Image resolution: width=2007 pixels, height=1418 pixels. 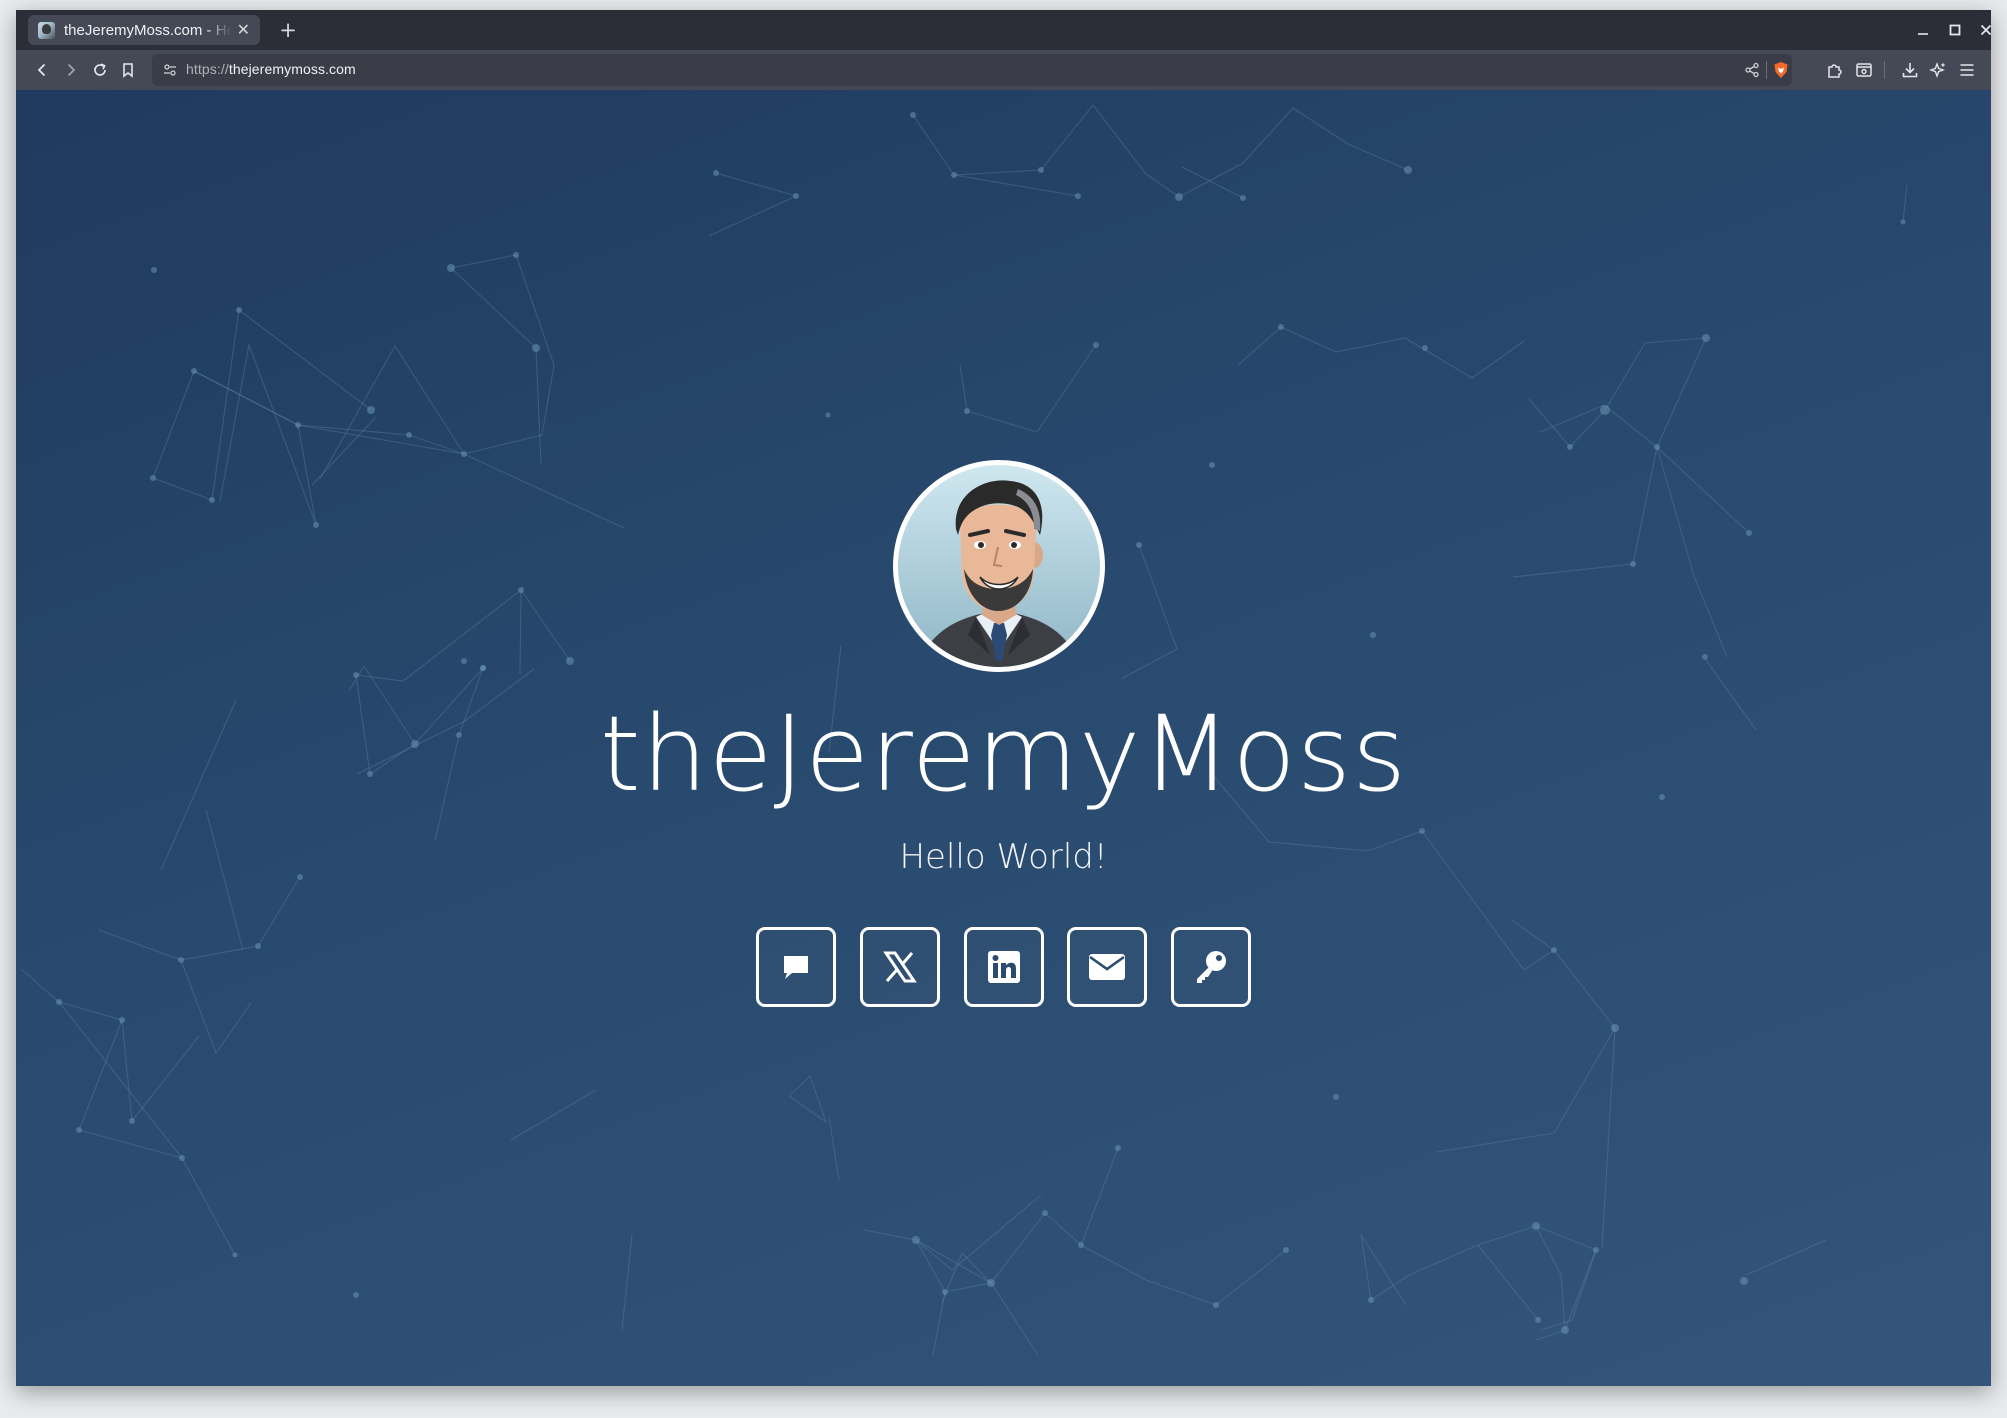 What do you see at coordinates (1981, 30) in the screenshot?
I see `close-window-button` at bounding box center [1981, 30].